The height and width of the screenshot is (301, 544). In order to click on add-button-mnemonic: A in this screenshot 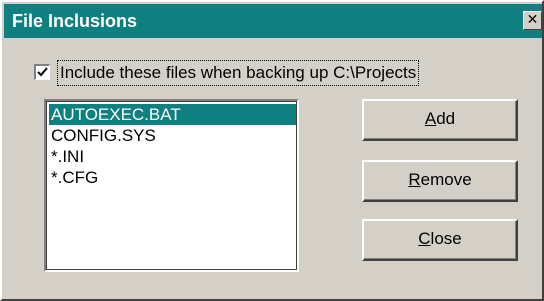, I will do `click(430, 118)`.